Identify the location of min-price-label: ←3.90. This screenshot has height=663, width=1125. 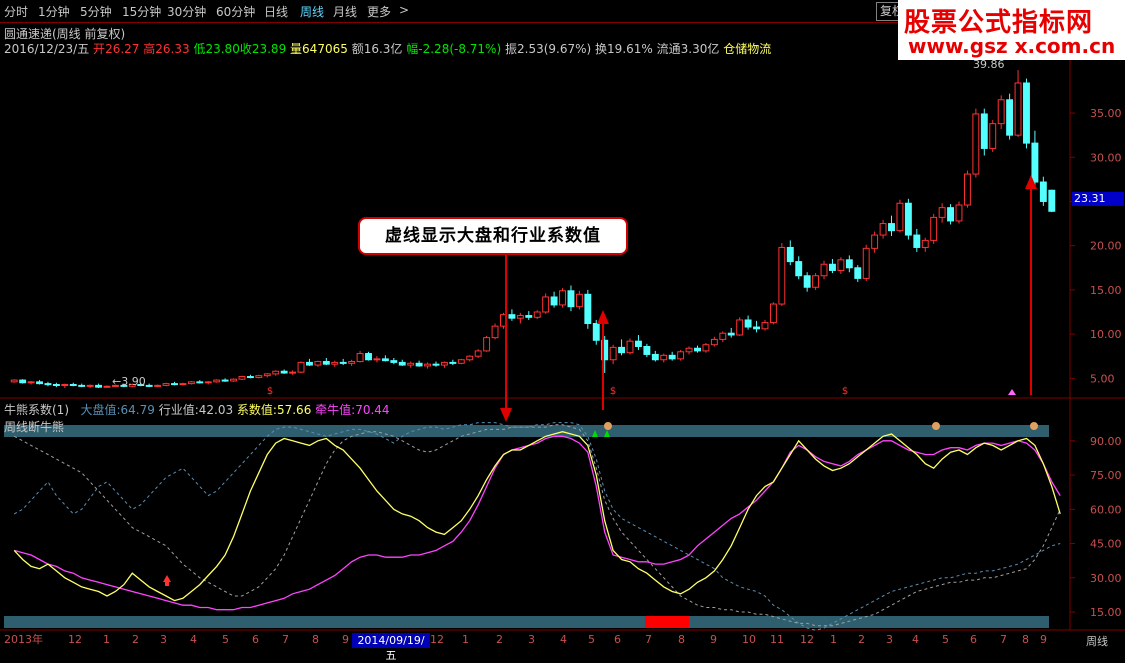
(129, 381).